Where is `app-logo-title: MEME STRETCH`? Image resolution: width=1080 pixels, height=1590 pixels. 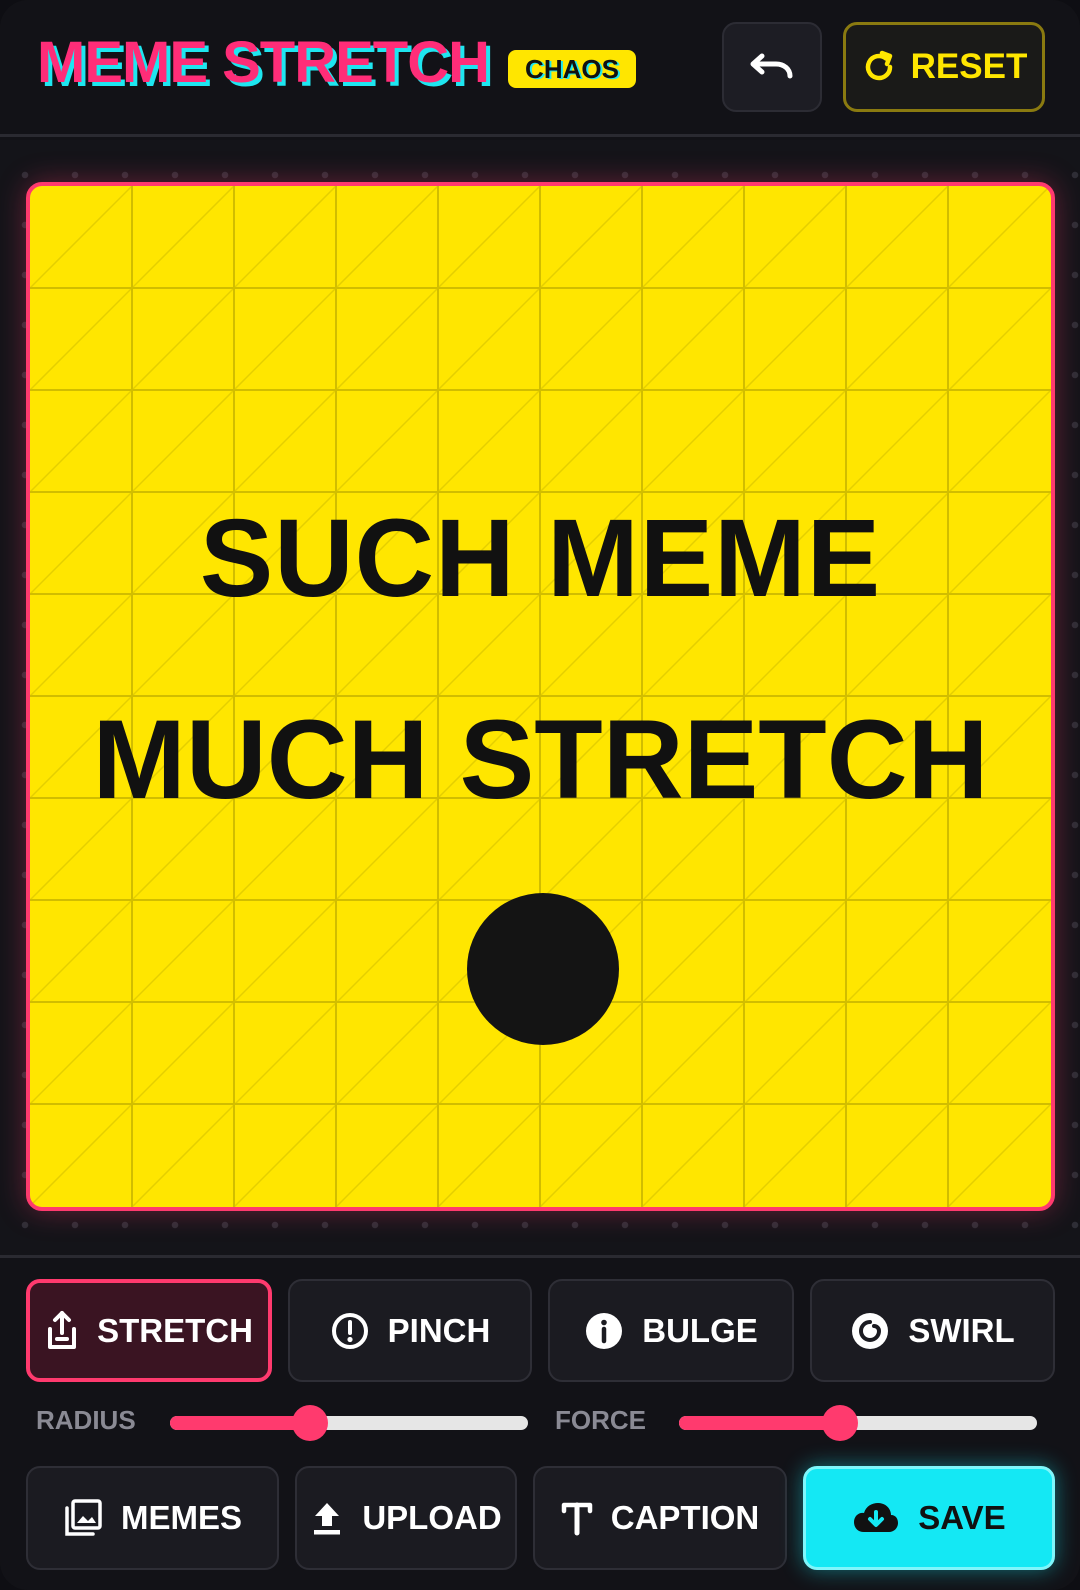 app-logo-title: MEME STRETCH is located at coordinates (263, 62).